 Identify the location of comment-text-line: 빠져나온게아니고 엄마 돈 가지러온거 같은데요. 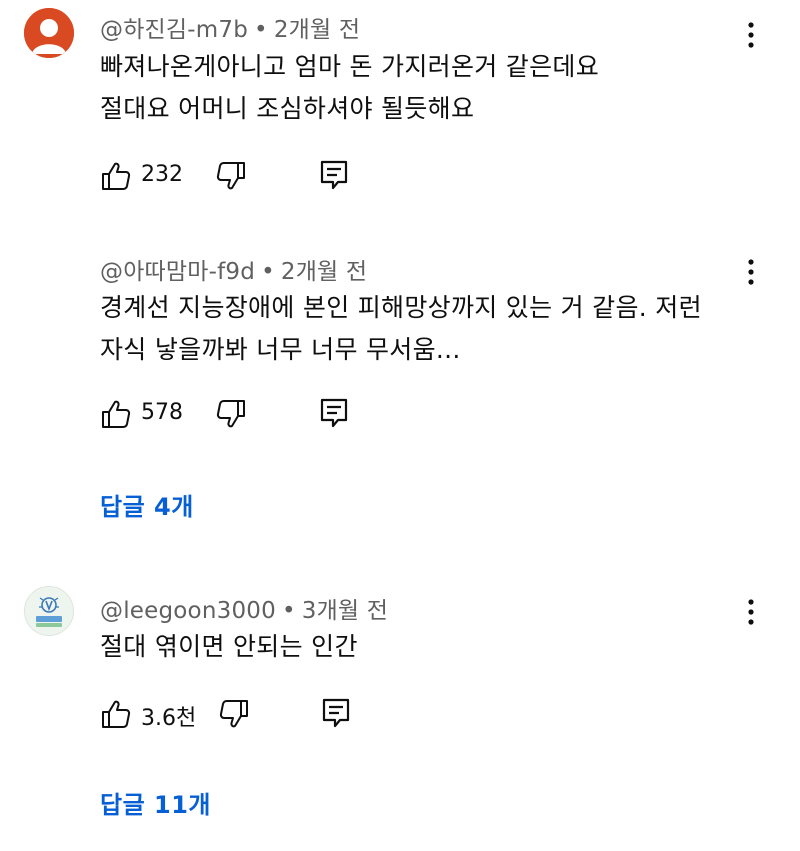
(349, 66).